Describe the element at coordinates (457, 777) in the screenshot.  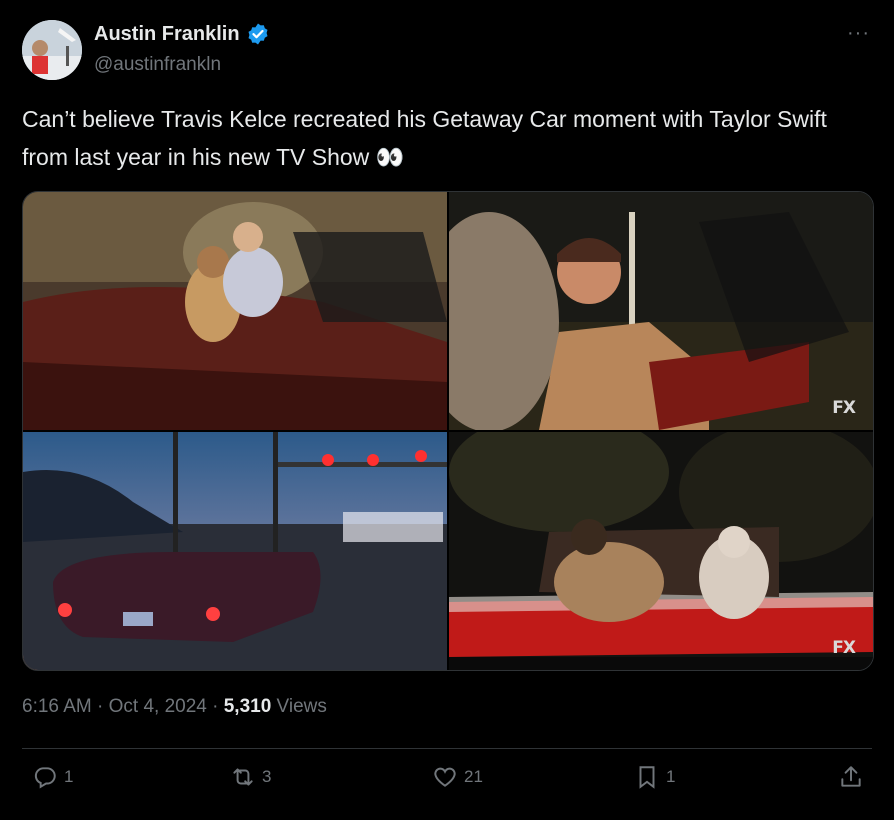
I see `like-button: 21` at that location.